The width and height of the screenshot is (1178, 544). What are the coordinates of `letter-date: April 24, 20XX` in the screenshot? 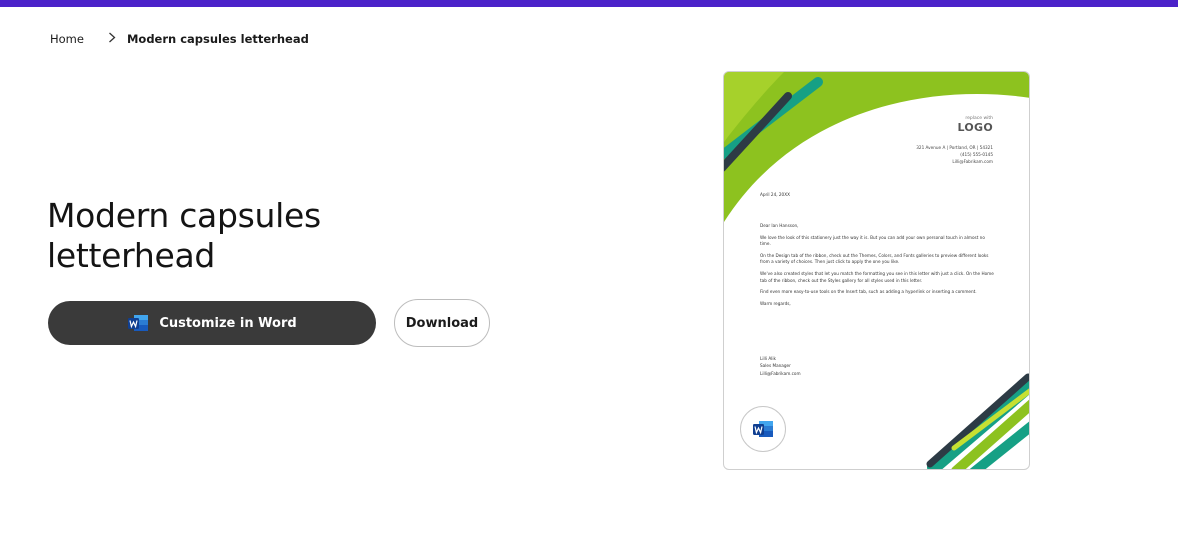 It's located at (775, 194).